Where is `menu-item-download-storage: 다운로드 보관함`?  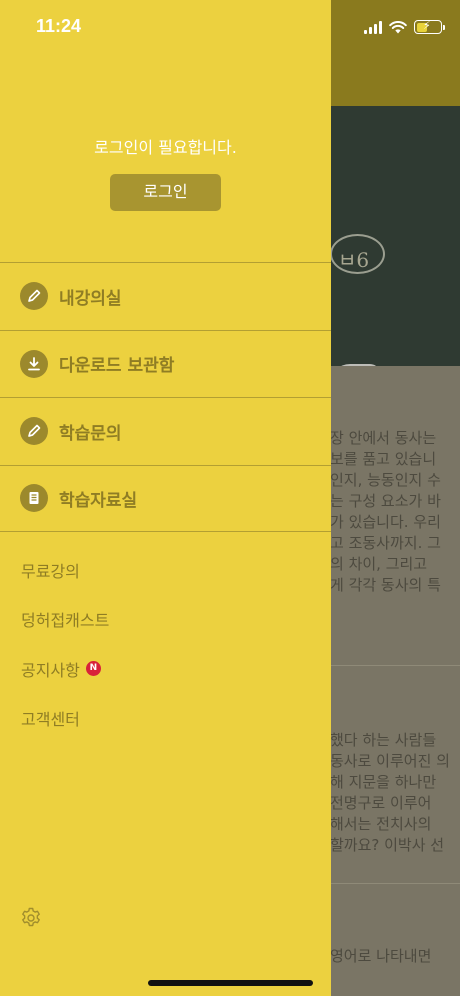
menu-item-download-storage: 다운로드 보관함 is located at coordinates (165, 363).